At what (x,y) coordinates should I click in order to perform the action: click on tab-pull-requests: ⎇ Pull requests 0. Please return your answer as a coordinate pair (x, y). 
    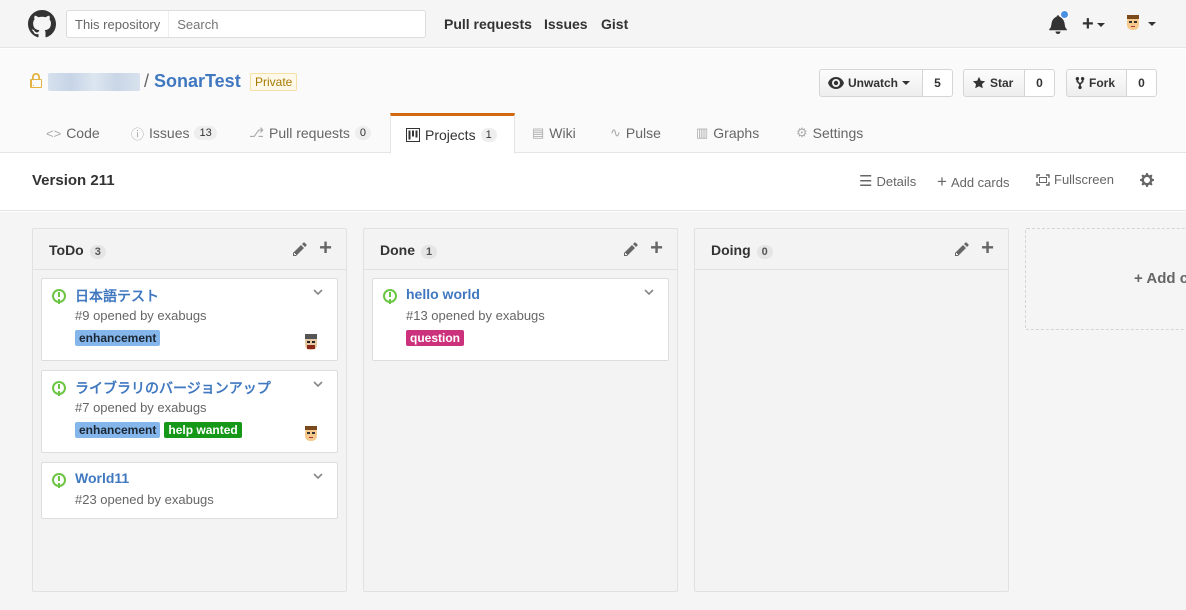
    Looking at the image, I should click on (310, 133).